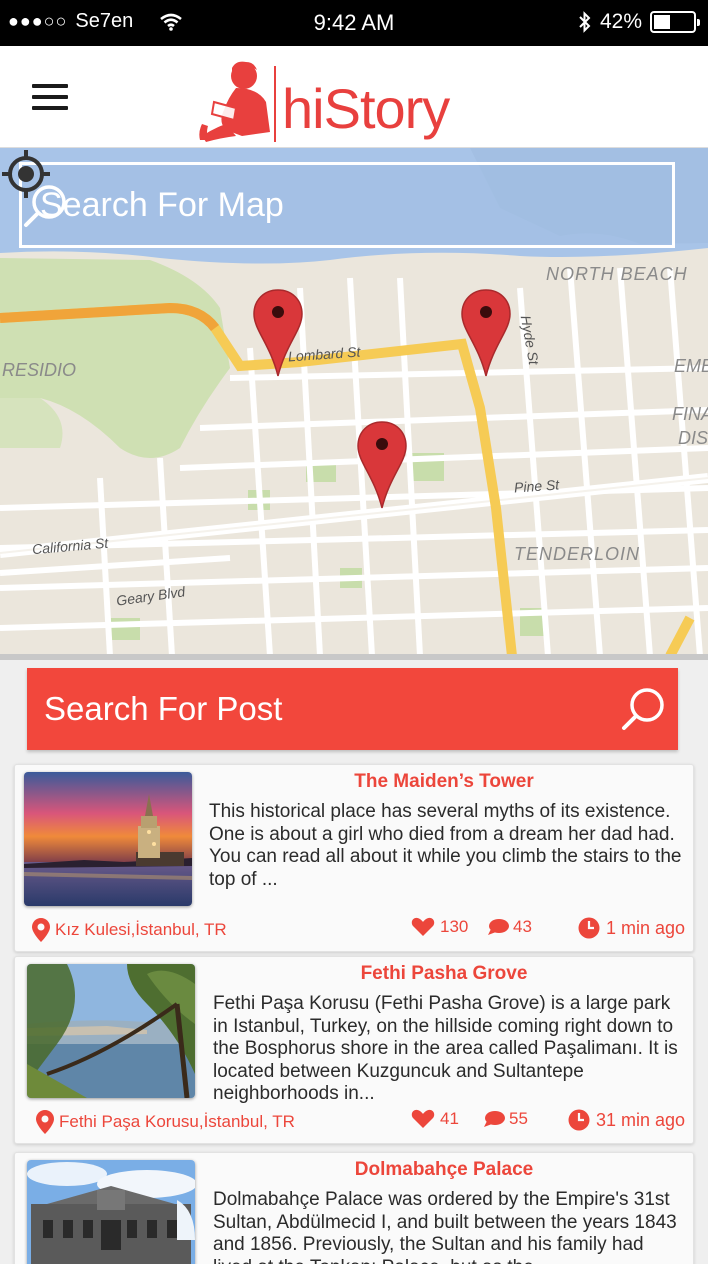 This screenshot has width=708, height=1264. What do you see at coordinates (302, 205) in the screenshot?
I see `map-search-input` at bounding box center [302, 205].